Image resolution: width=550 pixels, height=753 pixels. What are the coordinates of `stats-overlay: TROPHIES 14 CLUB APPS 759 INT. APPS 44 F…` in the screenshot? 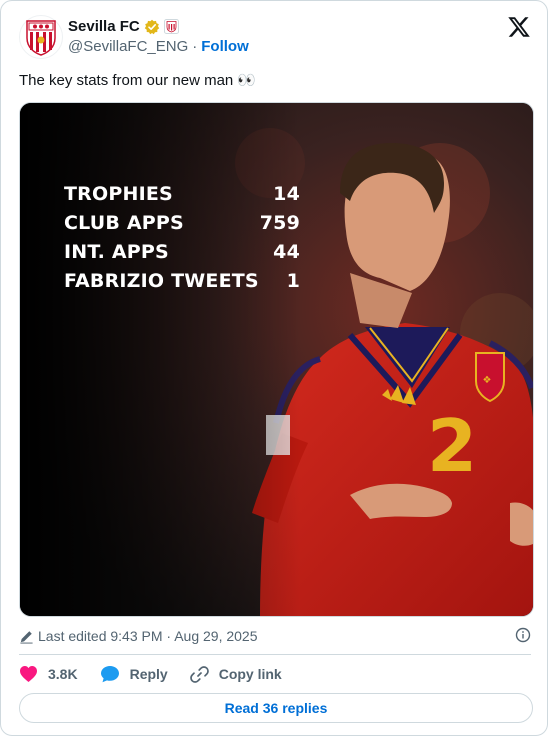 It's located at (182, 237).